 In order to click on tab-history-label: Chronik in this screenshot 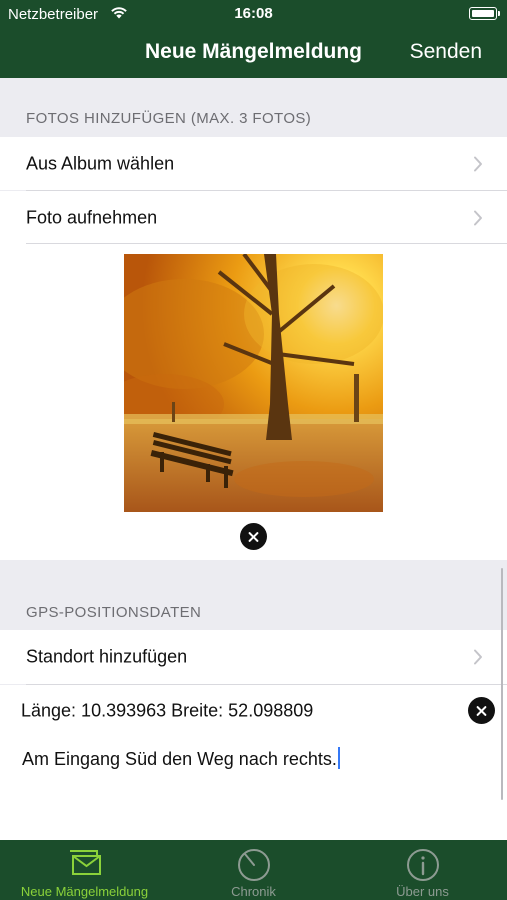, I will do `click(253, 891)`.